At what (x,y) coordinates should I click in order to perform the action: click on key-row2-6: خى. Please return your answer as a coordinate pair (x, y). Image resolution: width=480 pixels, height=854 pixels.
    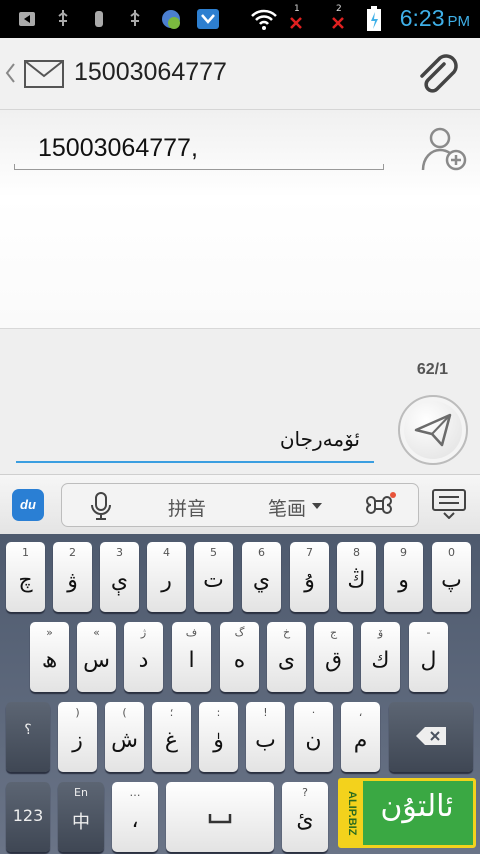
    Looking at the image, I should click on (286, 657).